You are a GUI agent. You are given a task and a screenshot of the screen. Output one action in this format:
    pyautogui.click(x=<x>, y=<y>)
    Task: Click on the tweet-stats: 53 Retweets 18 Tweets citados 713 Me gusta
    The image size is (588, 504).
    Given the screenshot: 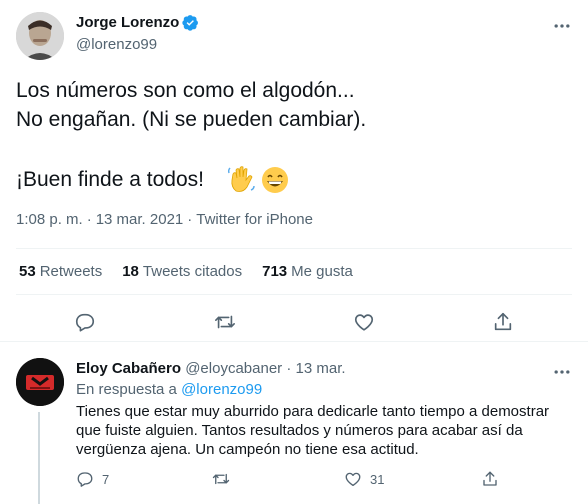 What is the action you would take?
    pyautogui.click(x=196, y=271)
    